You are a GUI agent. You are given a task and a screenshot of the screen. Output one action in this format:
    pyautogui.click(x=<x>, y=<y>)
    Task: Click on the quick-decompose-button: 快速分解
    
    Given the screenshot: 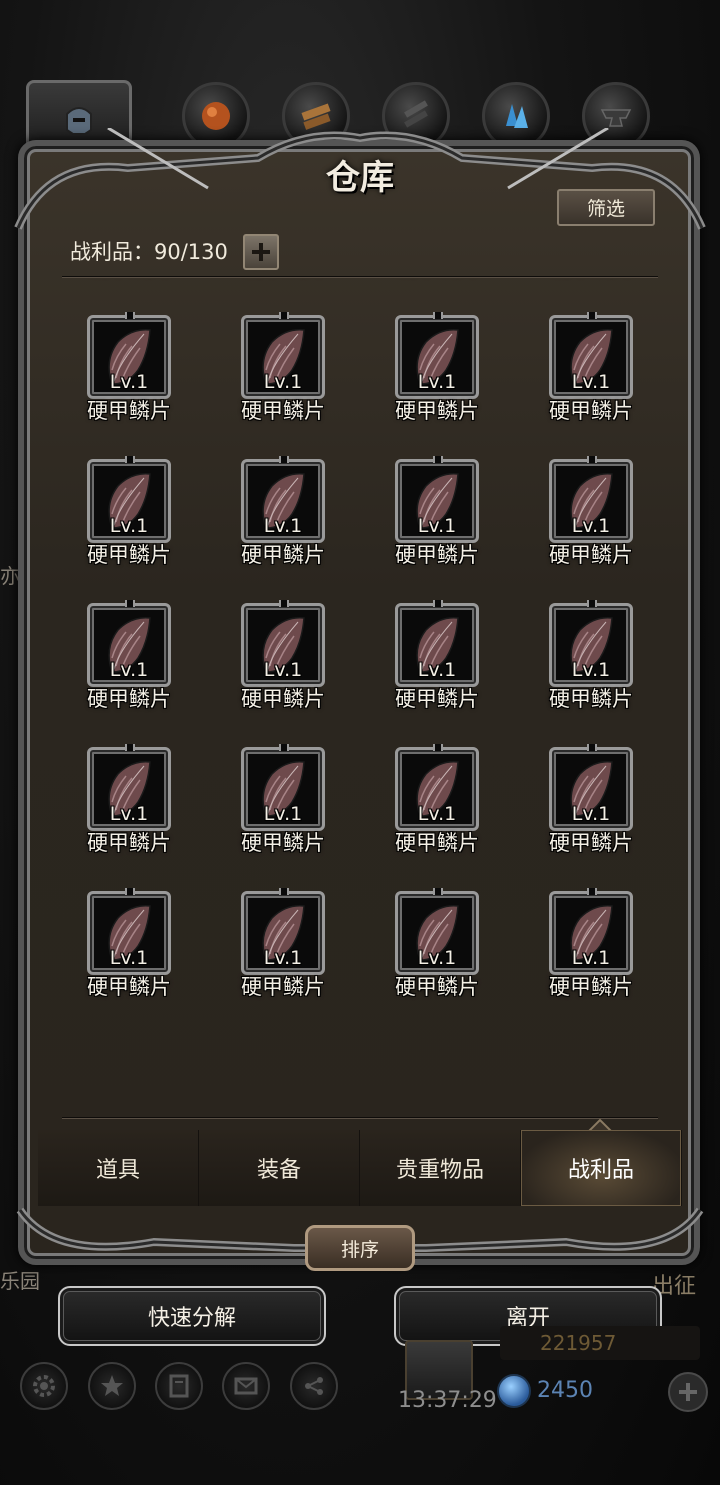 What is the action you would take?
    pyautogui.click(x=192, y=1316)
    